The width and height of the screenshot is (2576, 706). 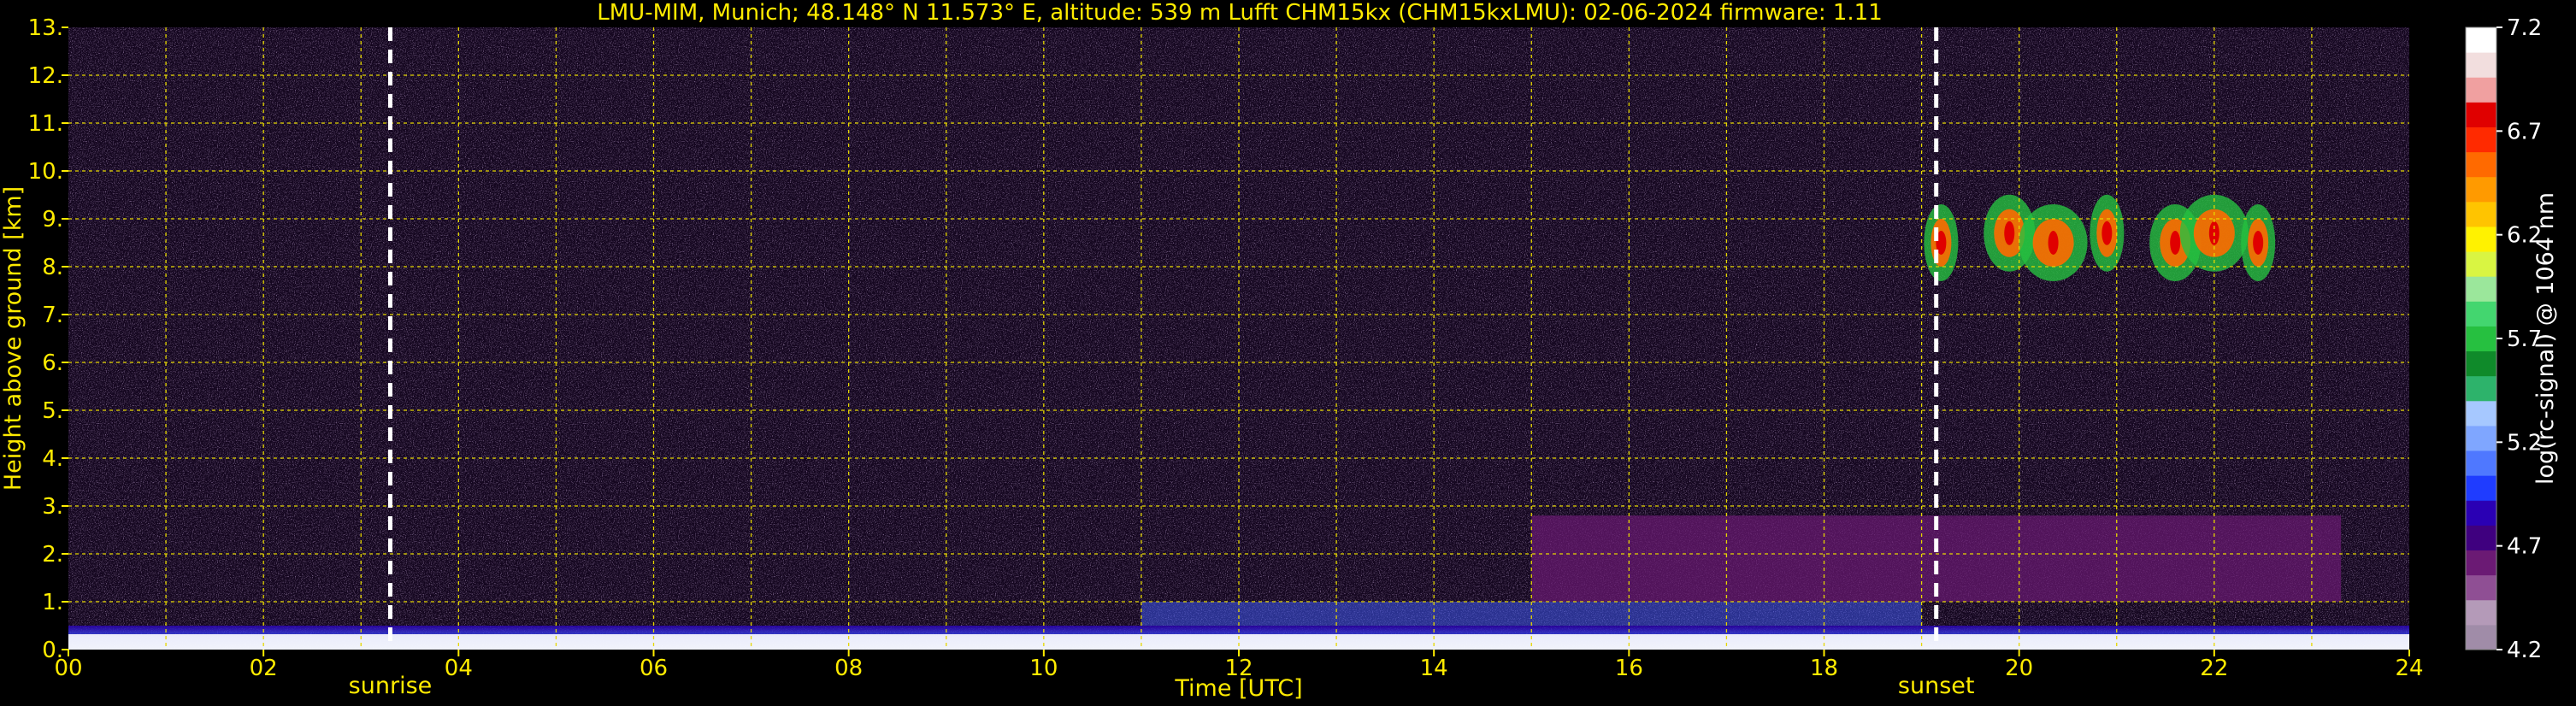 What do you see at coordinates (68, 668) in the screenshot?
I see `x-tick-label: 00` at bounding box center [68, 668].